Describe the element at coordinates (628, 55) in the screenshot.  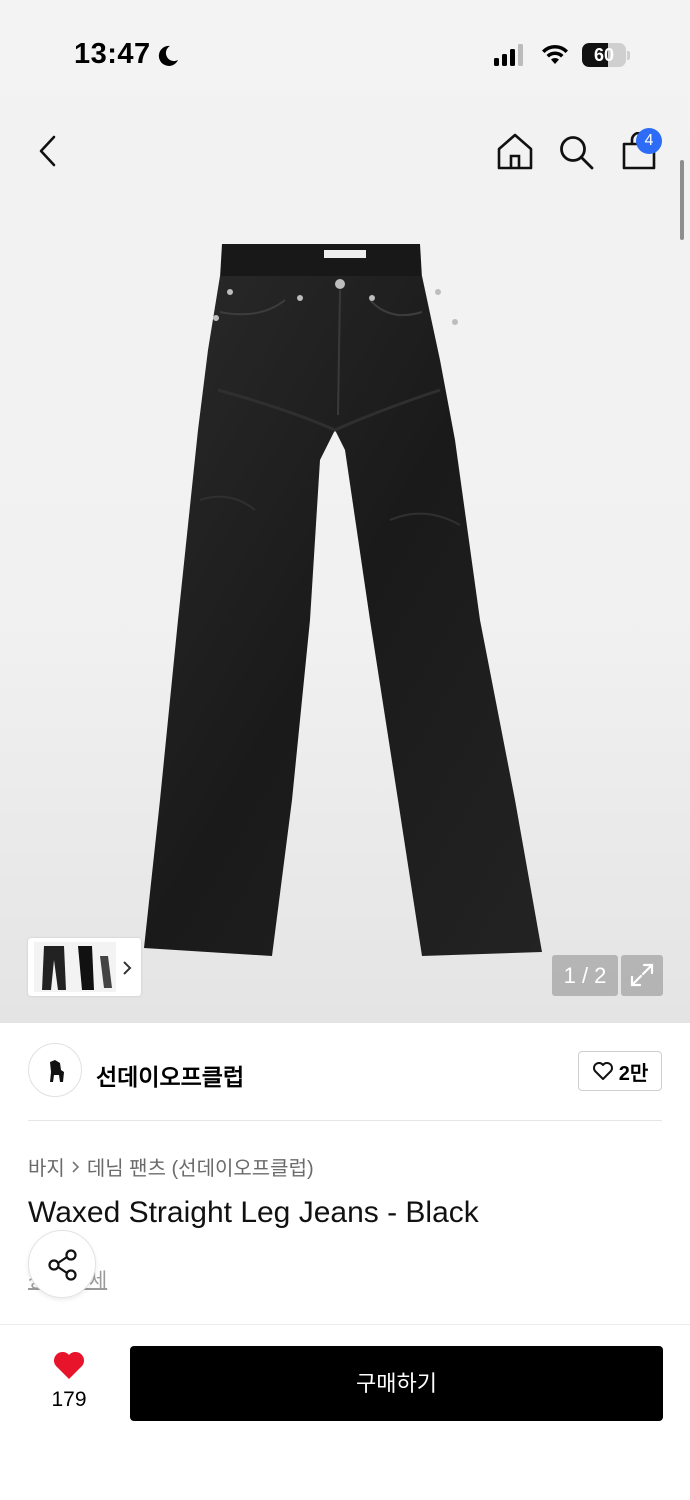
I see `battery-cap` at that location.